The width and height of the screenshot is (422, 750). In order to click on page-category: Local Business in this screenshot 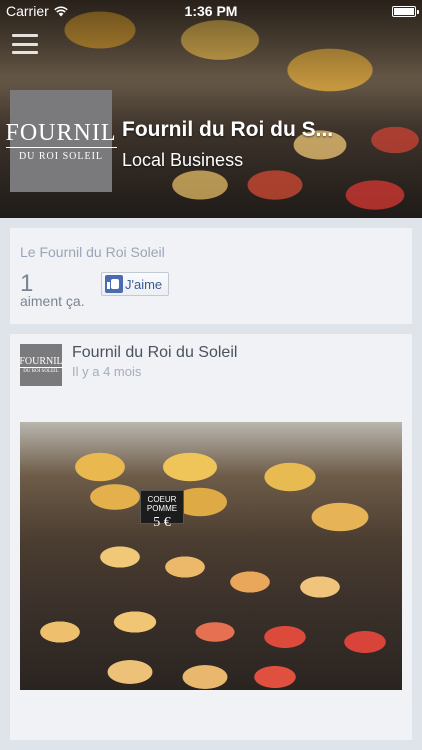, I will do `click(183, 160)`.